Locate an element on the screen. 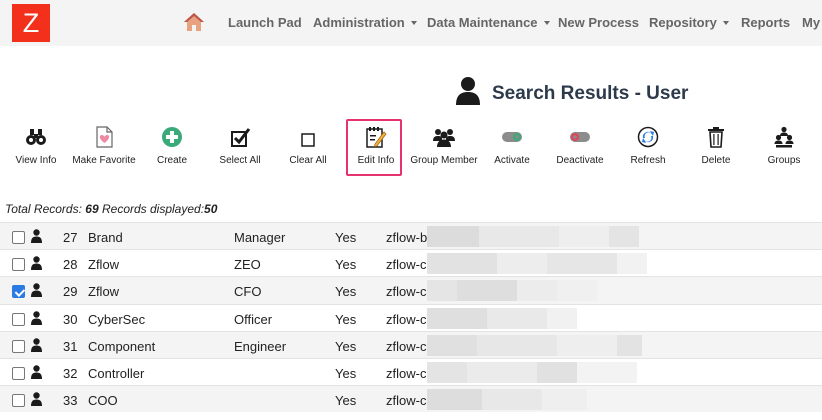  user-role-cell: CFO is located at coordinates (248, 292).